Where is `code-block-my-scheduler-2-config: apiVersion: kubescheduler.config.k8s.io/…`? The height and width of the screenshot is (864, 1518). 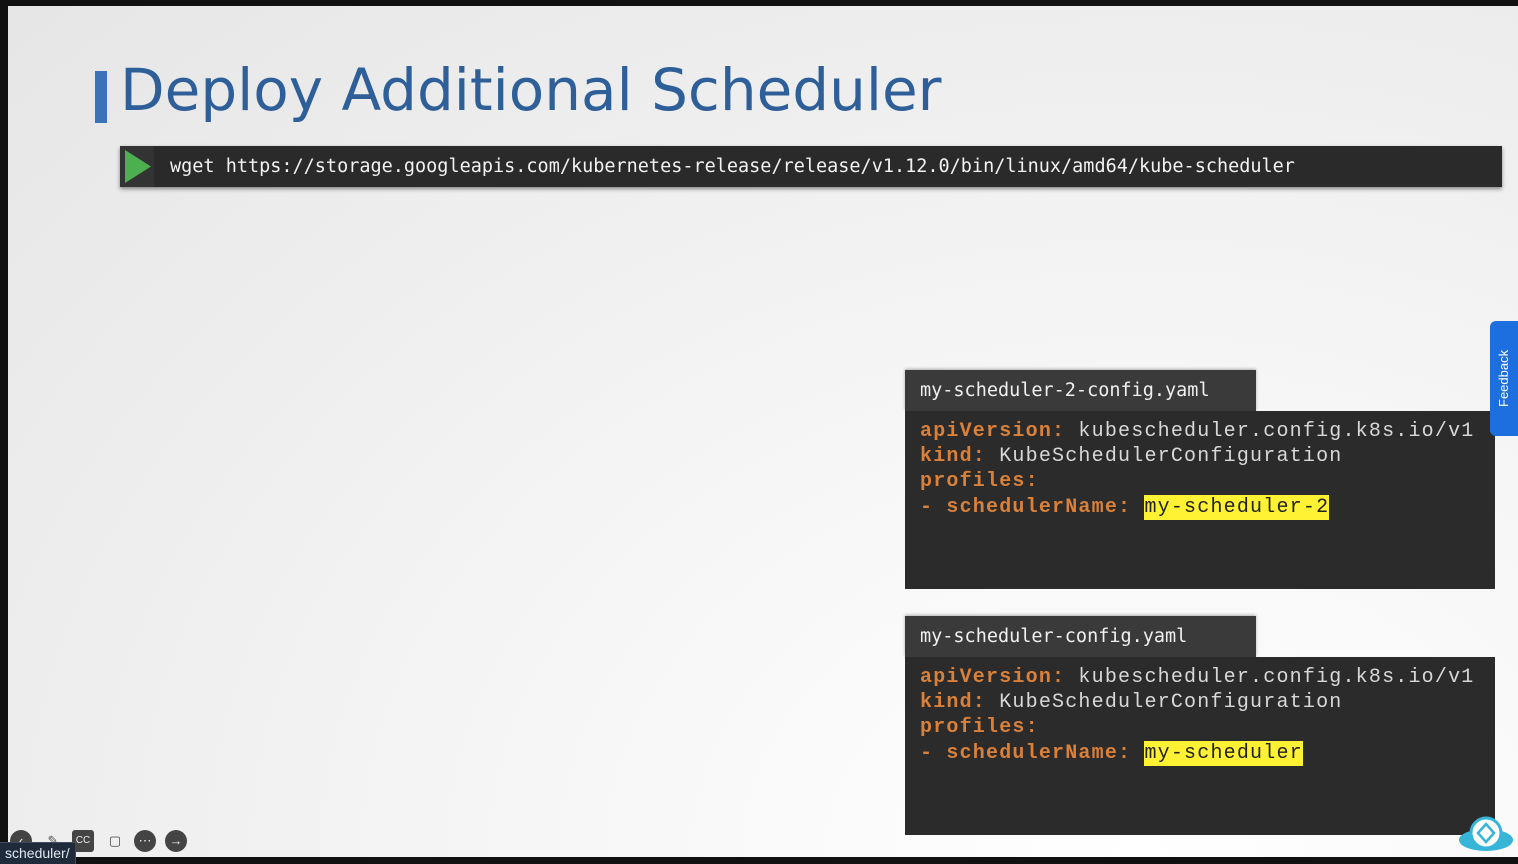
code-block-my-scheduler-2-config: apiVersion: kubescheduler.config.k8s.io/… is located at coordinates (1200, 500).